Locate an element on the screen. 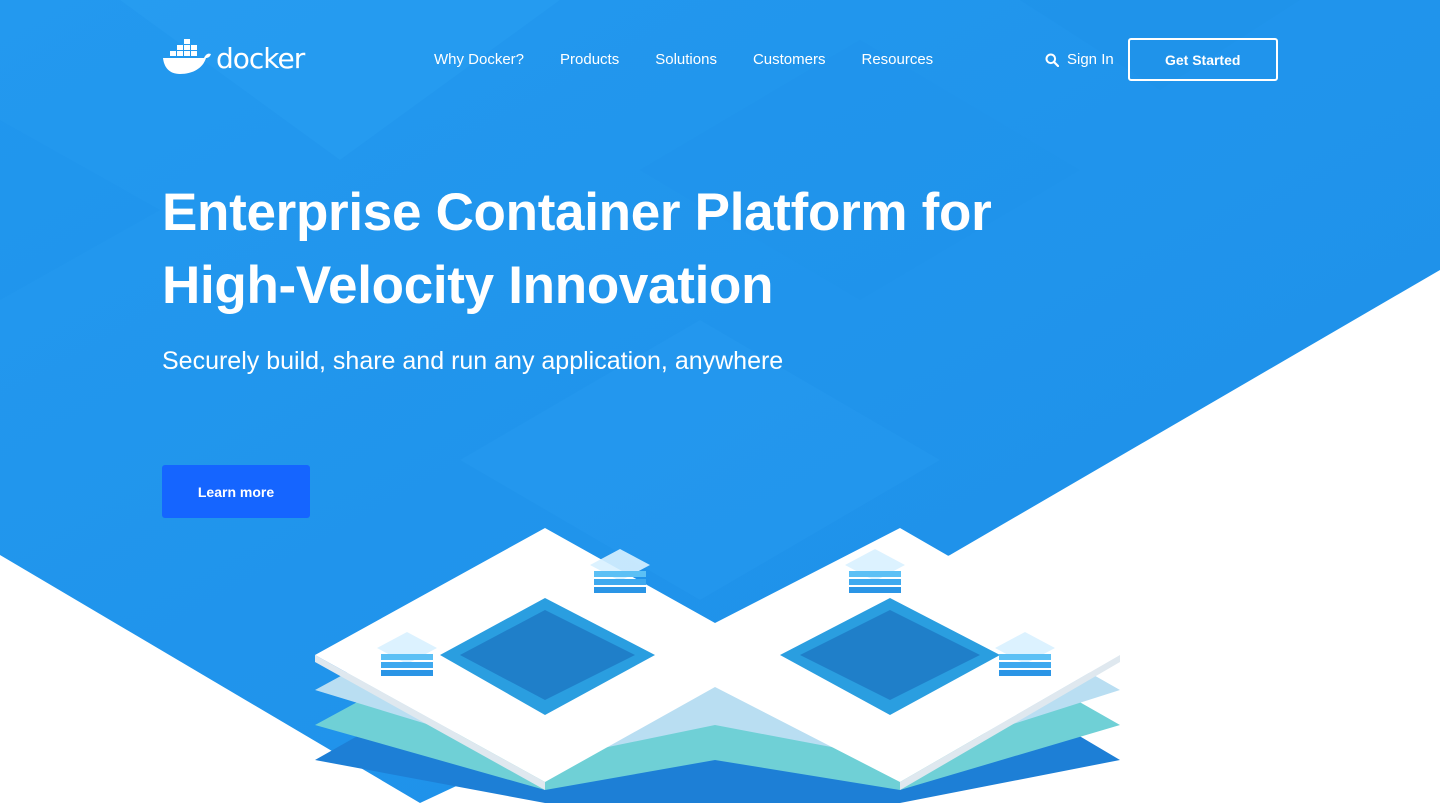 The width and height of the screenshot is (1440, 803). nav-actions: Sign In Get Started is located at coordinates (1161, 59).